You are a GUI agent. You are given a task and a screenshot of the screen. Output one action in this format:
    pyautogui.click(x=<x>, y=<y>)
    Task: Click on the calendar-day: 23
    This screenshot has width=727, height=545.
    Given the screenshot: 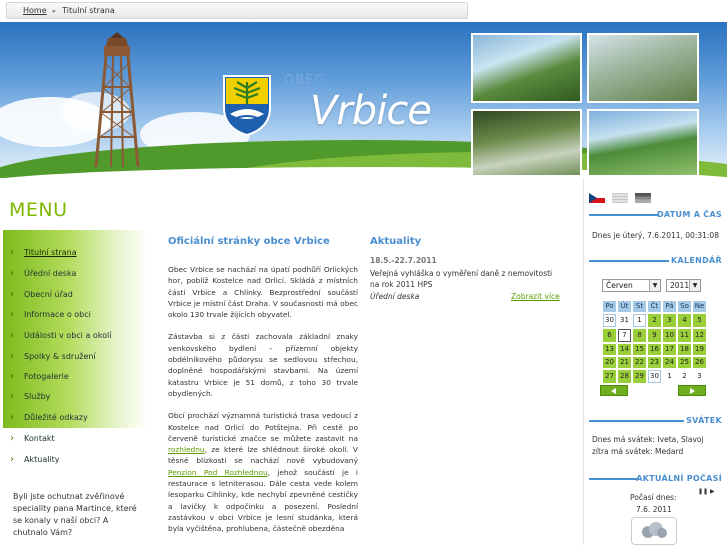 What is the action you would take?
    pyautogui.click(x=654, y=362)
    